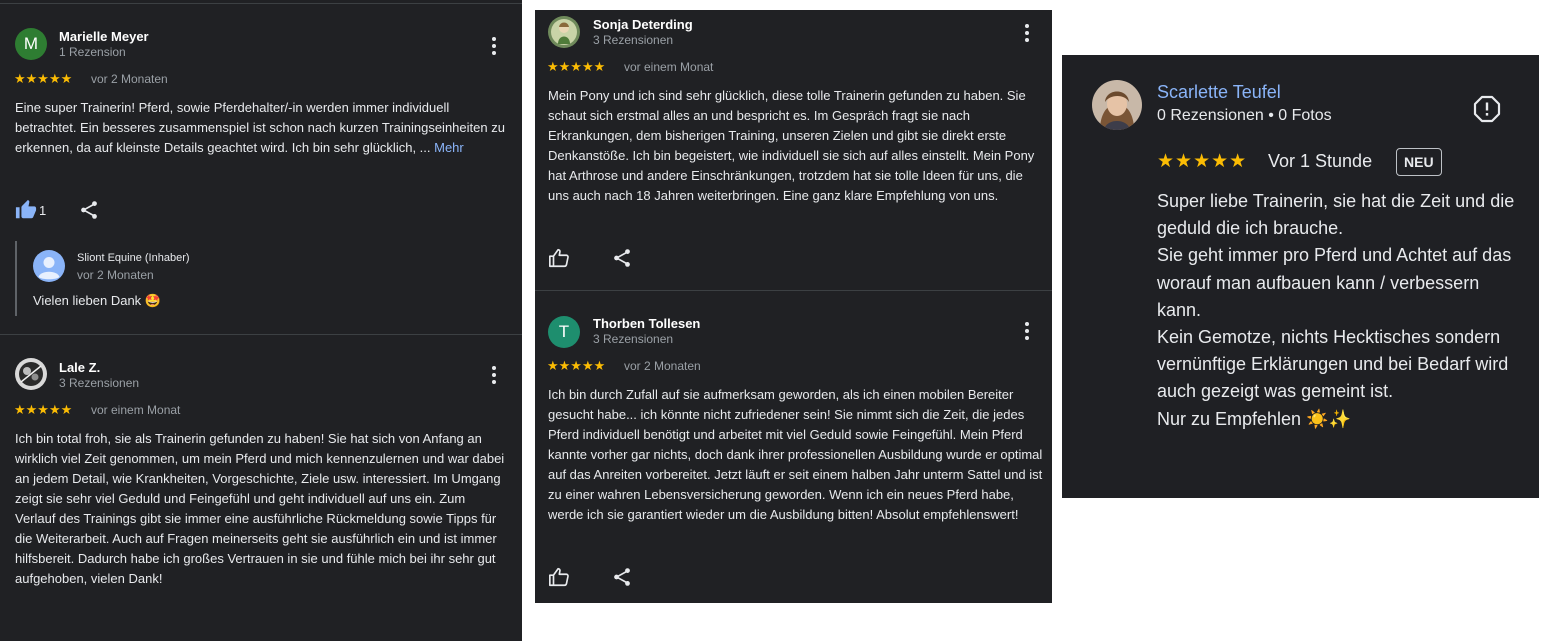 This screenshot has width=1552, height=641. Describe the element at coordinates (646, 323) in the screenshot. I see `reviewer-name: Thorben Tollesen` at that location.